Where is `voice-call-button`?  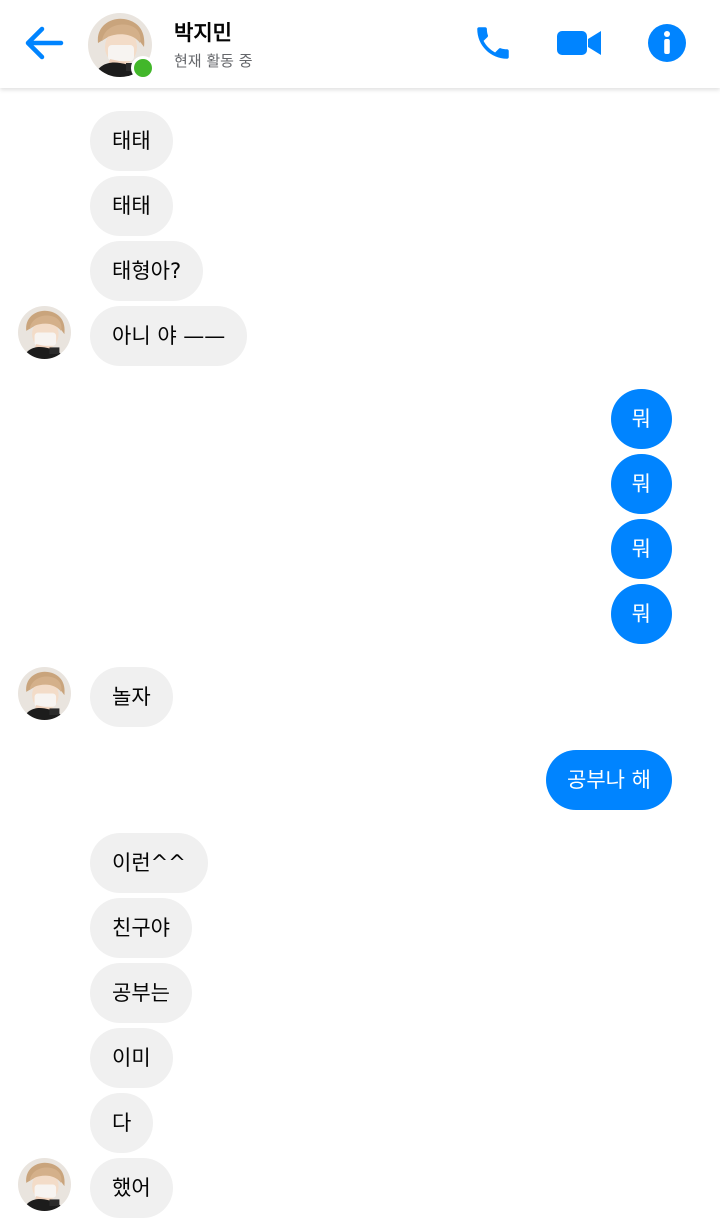 voice-call-button is located at coordinates (493, 45).